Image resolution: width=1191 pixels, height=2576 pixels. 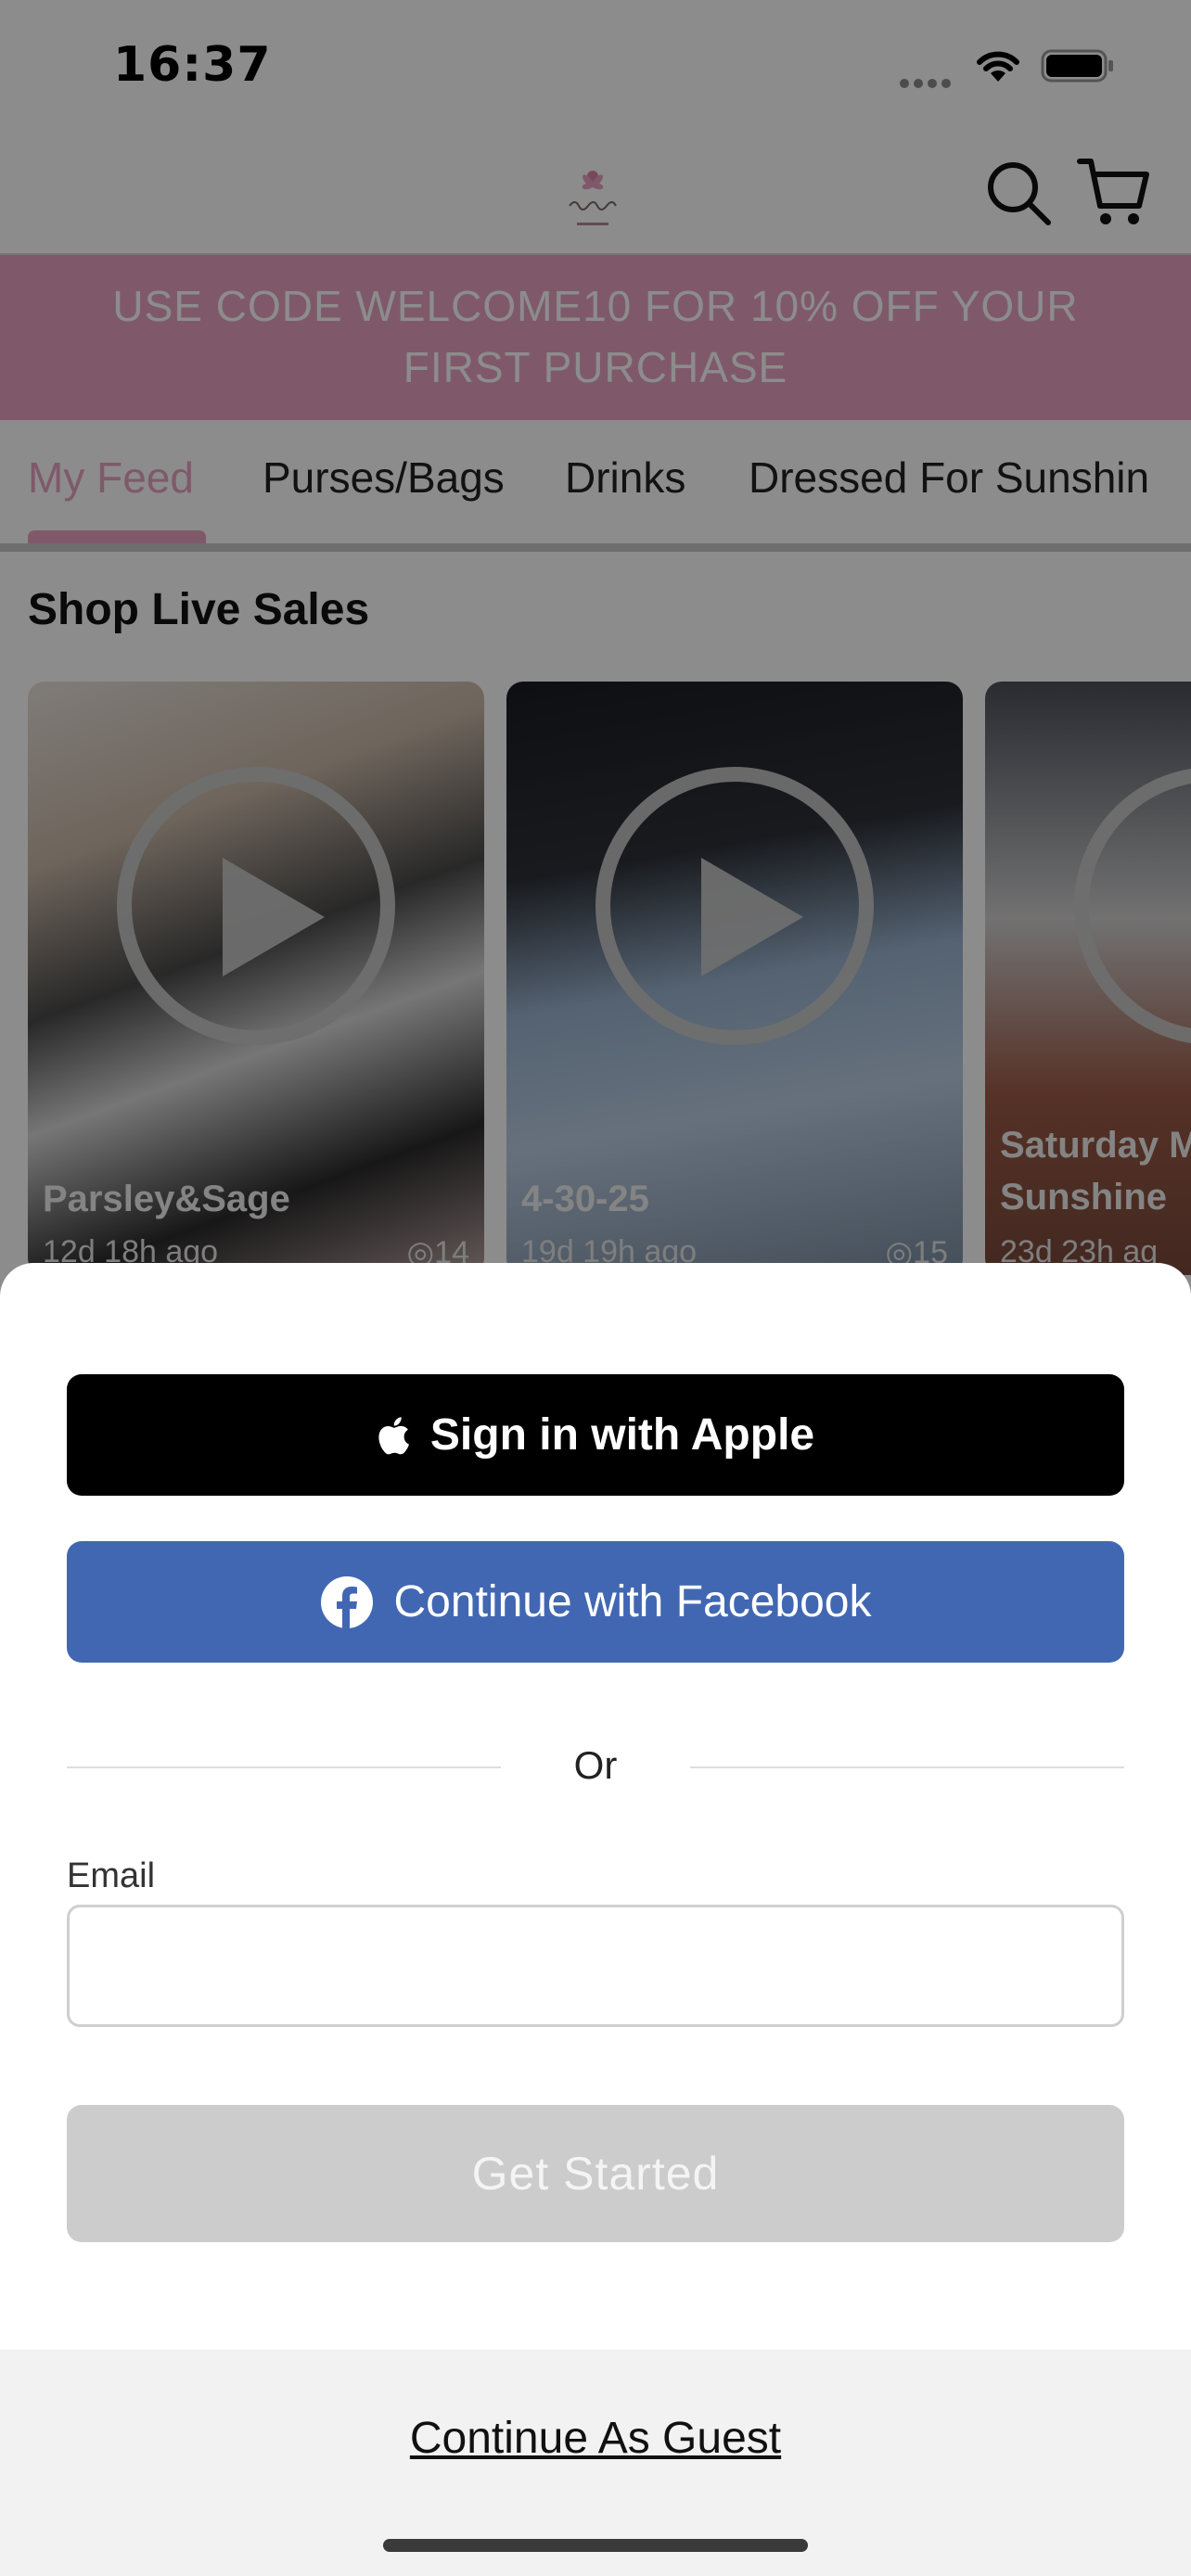 I want to click on continue-with-facebook-button: Continue with Facebook, so click(x=595, y=1602).